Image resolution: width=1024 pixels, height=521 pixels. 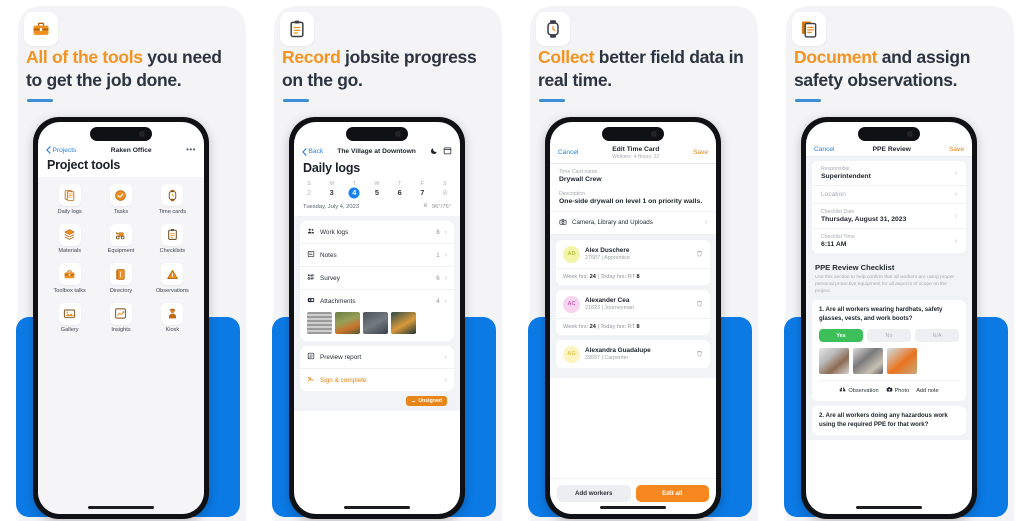 What do you see at coordinates (316, 151) in the screenshot?
I see `back-label: Back` at bounding box center [316, 151].